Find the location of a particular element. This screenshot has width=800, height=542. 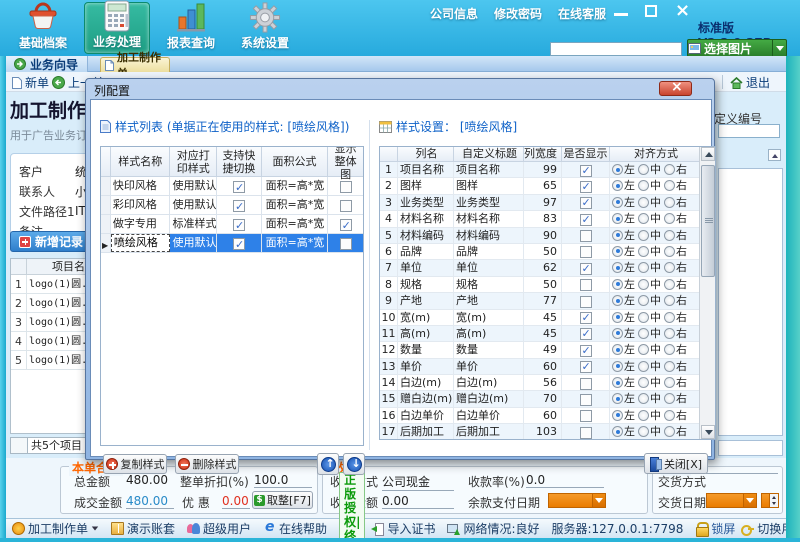

minimize-icon is located at coordinates (621, 11).